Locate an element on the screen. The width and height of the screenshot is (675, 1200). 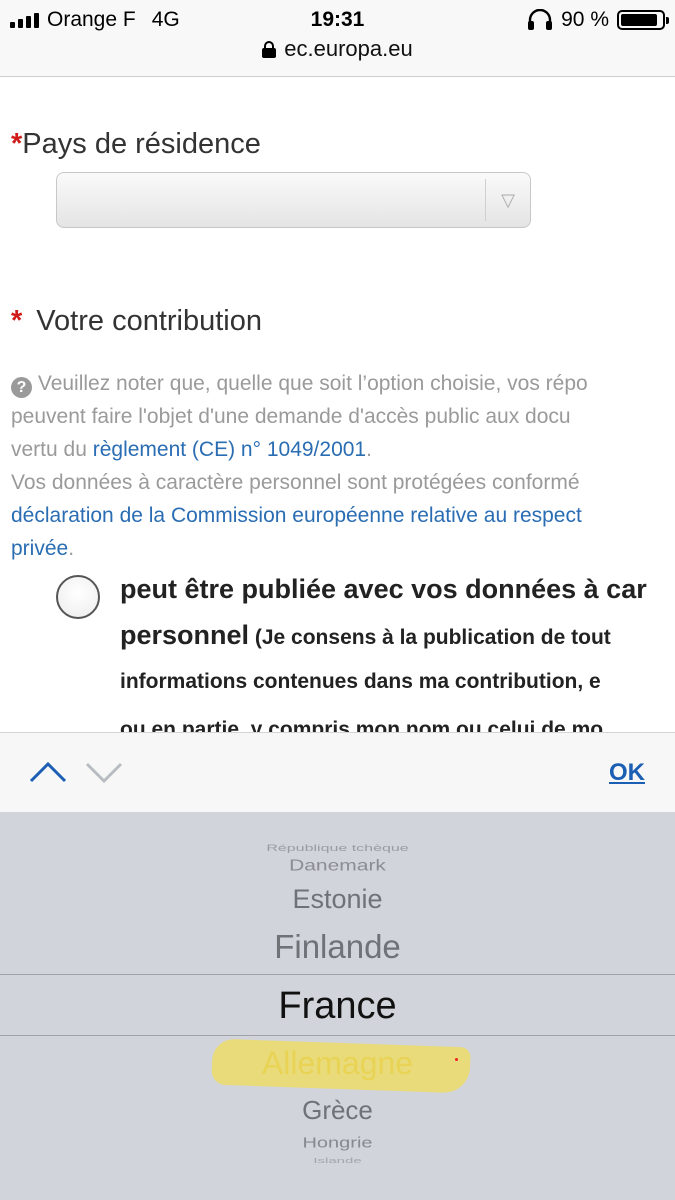
chevron-up-icon is located at coordinates (48, 771).